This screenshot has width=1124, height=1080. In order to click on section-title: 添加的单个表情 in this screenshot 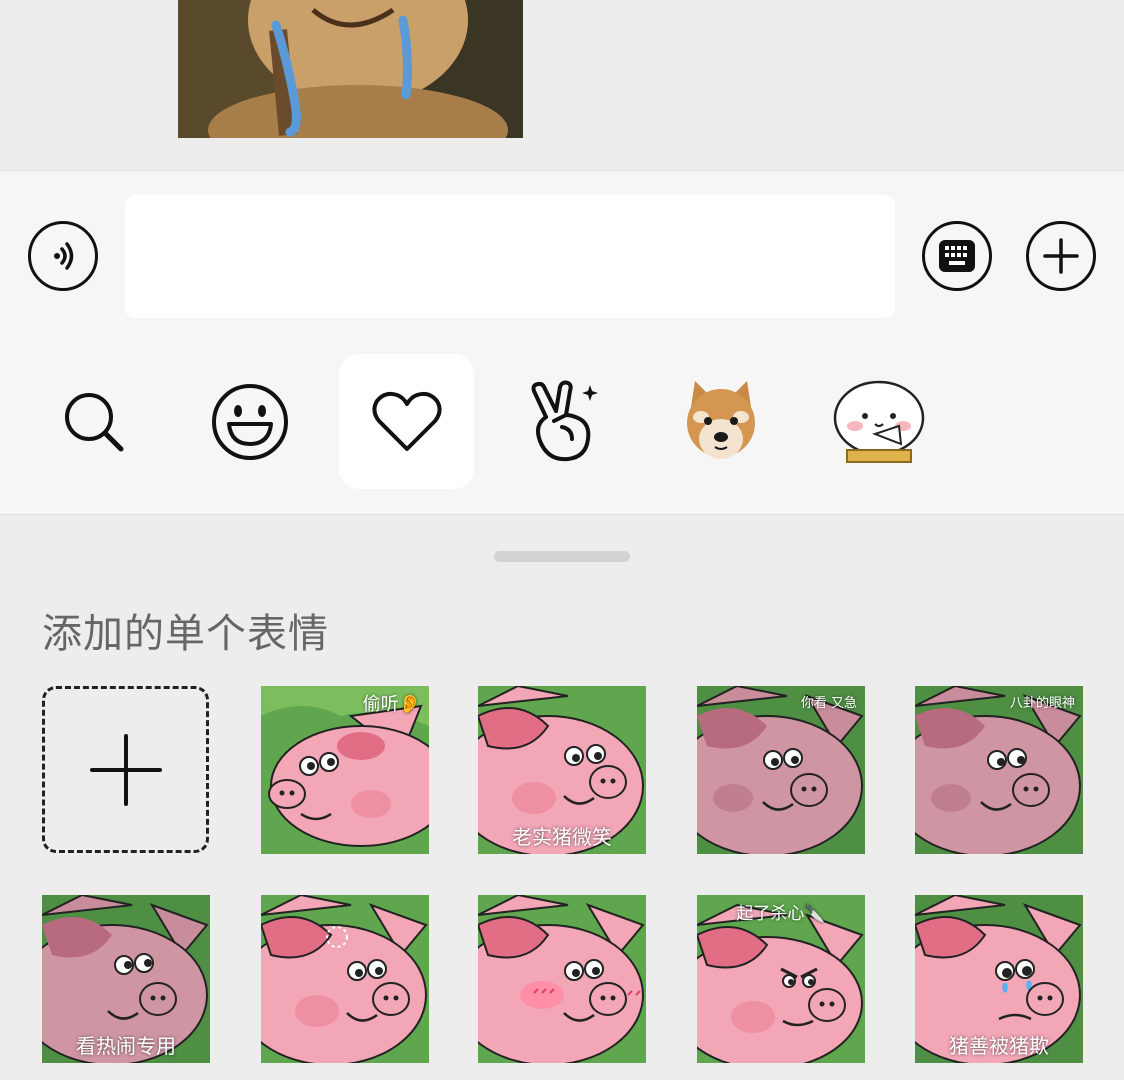, I will do `click(185, 634)`.